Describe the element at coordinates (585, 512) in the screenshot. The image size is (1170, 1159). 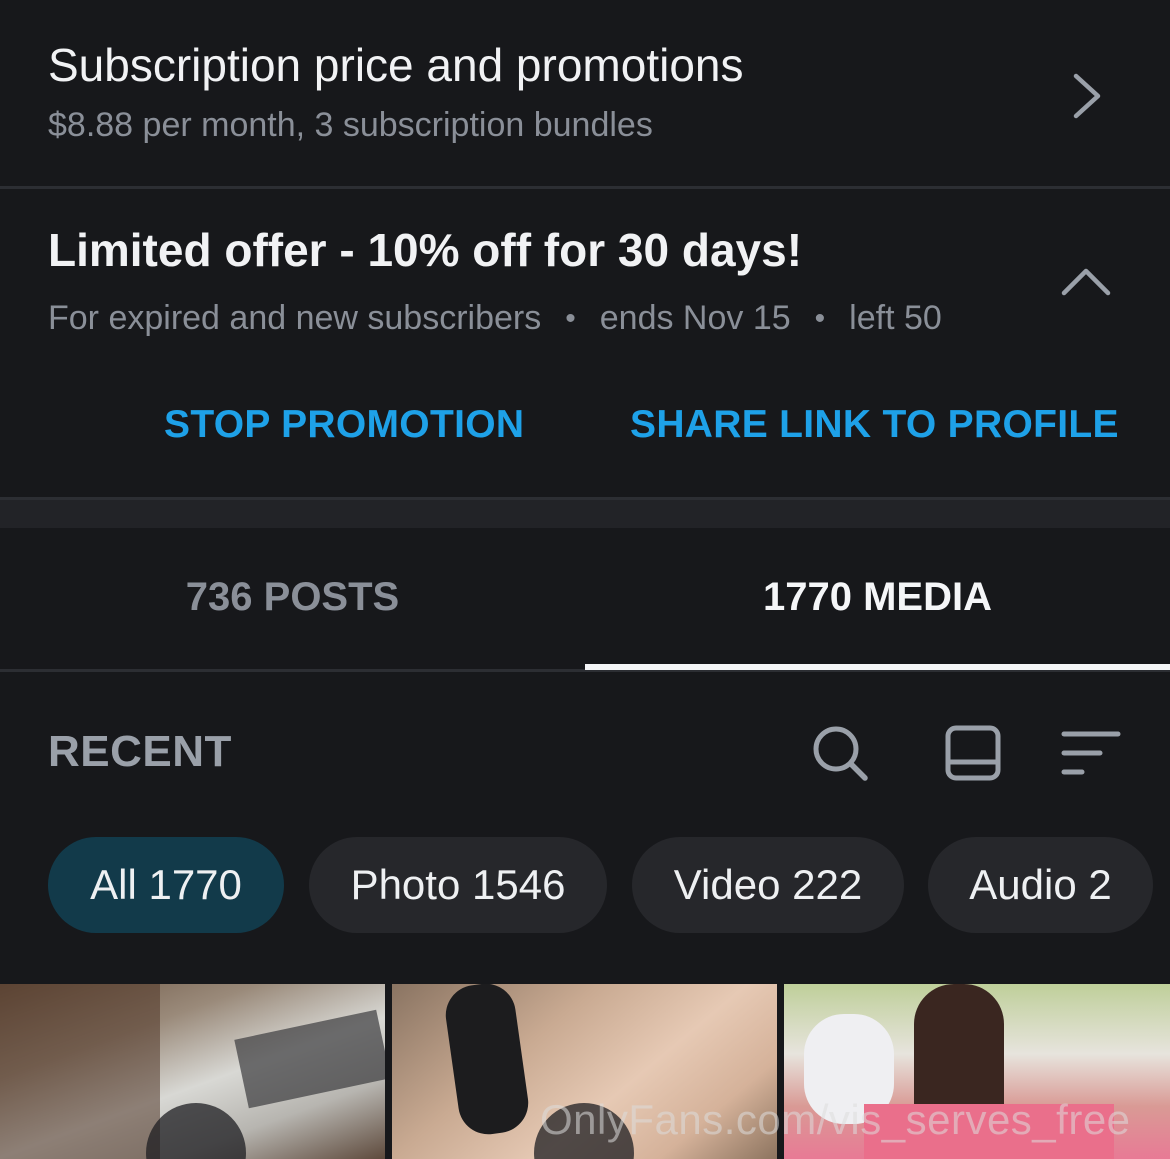
I see `section-divider` at that location.